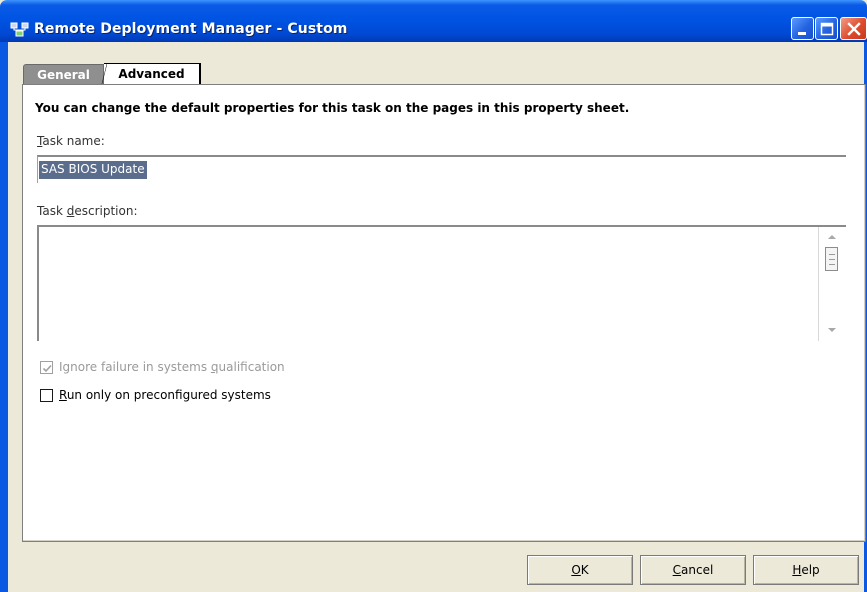 The image size is (867, 592). What do you see at coordinates (4, 317) in the screenshot?
I see `window-frame-left` at bounding box center [4, 317].